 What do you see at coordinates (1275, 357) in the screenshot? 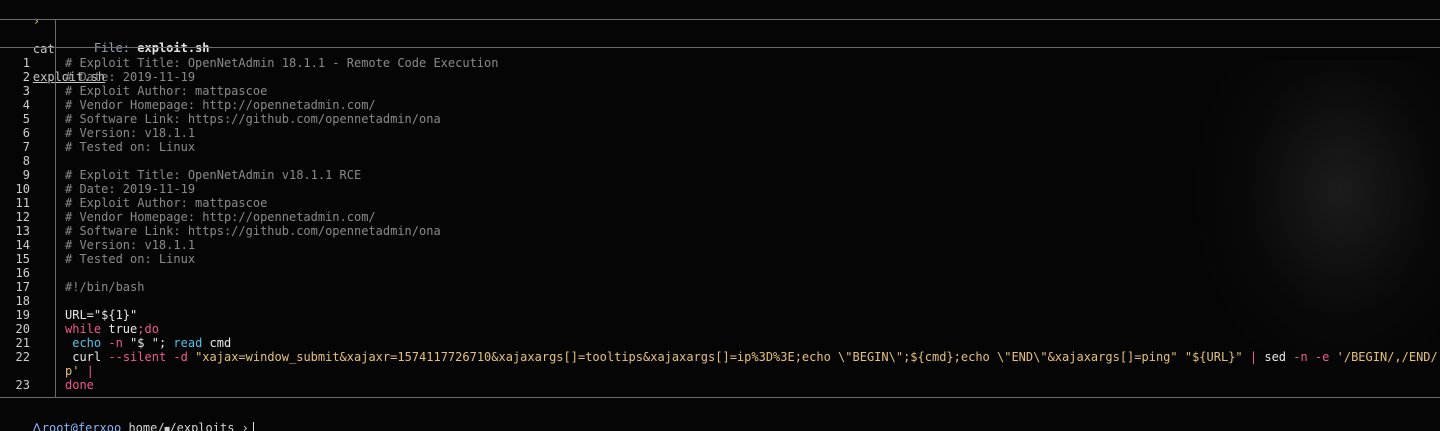
I see `code-token: sed` at bounding box center [1275, 357].